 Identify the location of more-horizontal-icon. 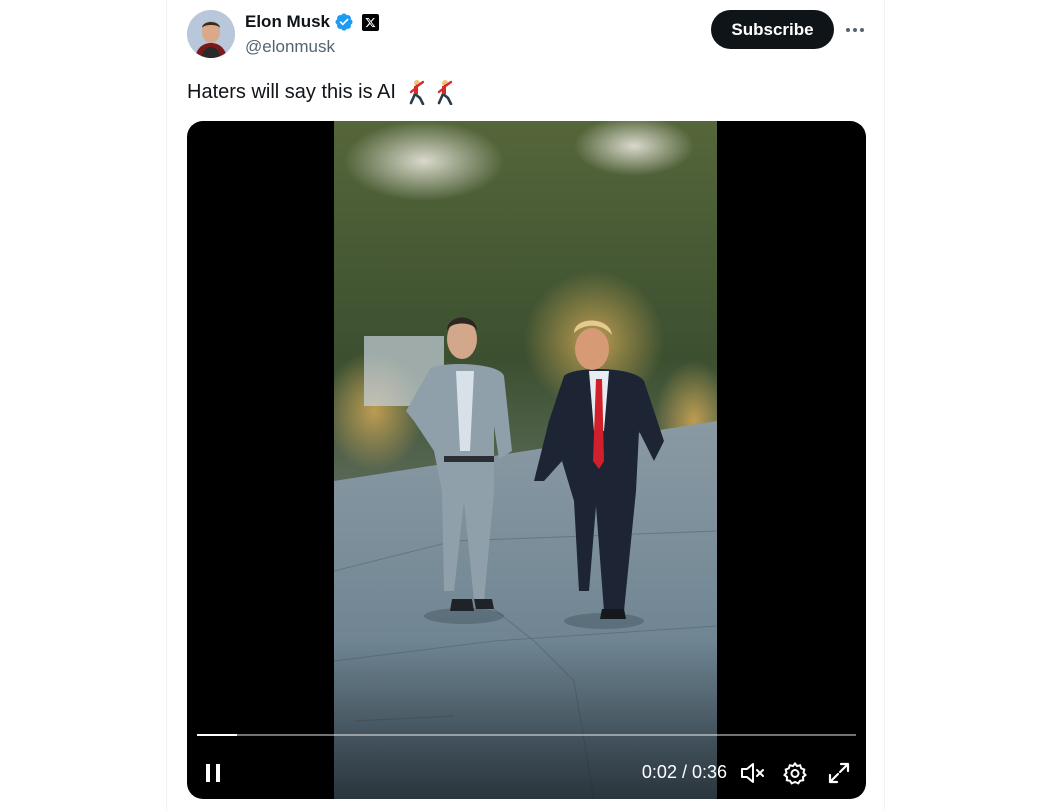
(855, 30).